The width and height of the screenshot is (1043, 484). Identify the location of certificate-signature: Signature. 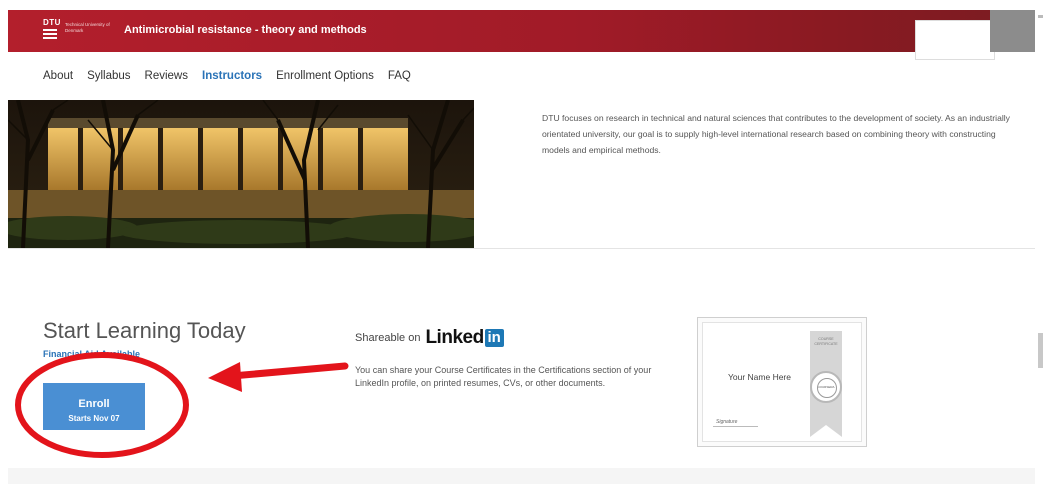
(727, 422).